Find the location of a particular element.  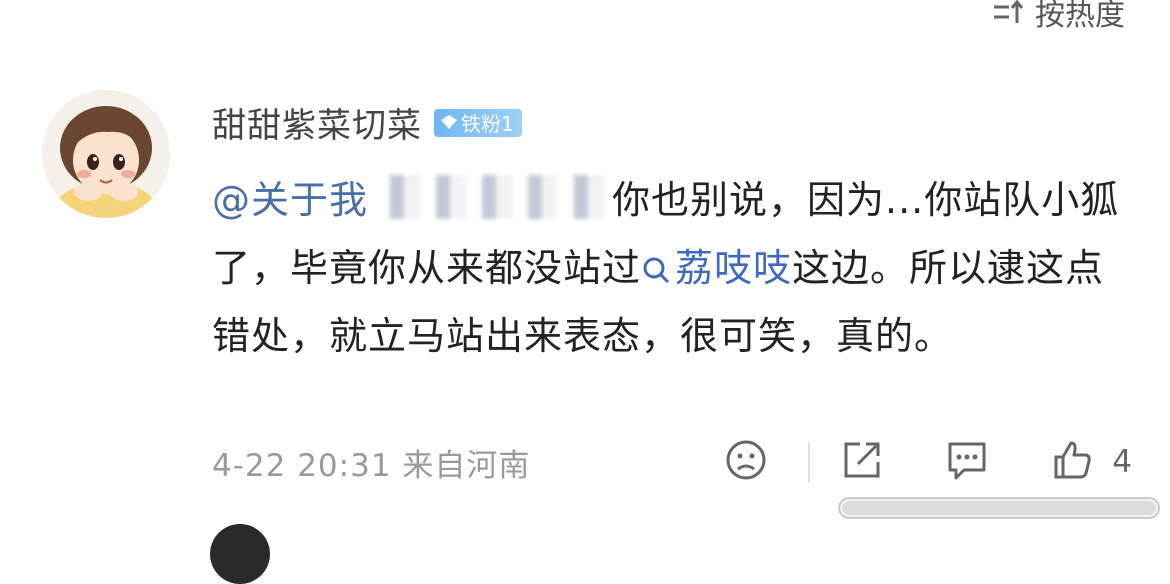

sort-label: 按热度 is located at coordinates (1080, 16).